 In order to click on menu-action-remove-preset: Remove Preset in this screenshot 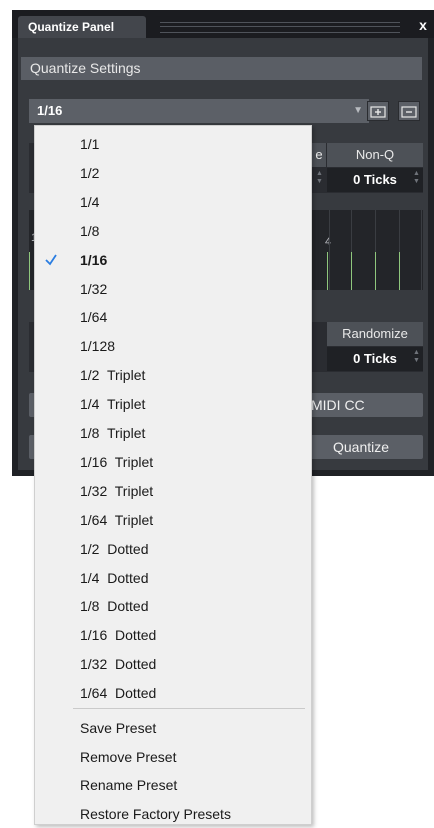, I will do `click(173, 757)`.